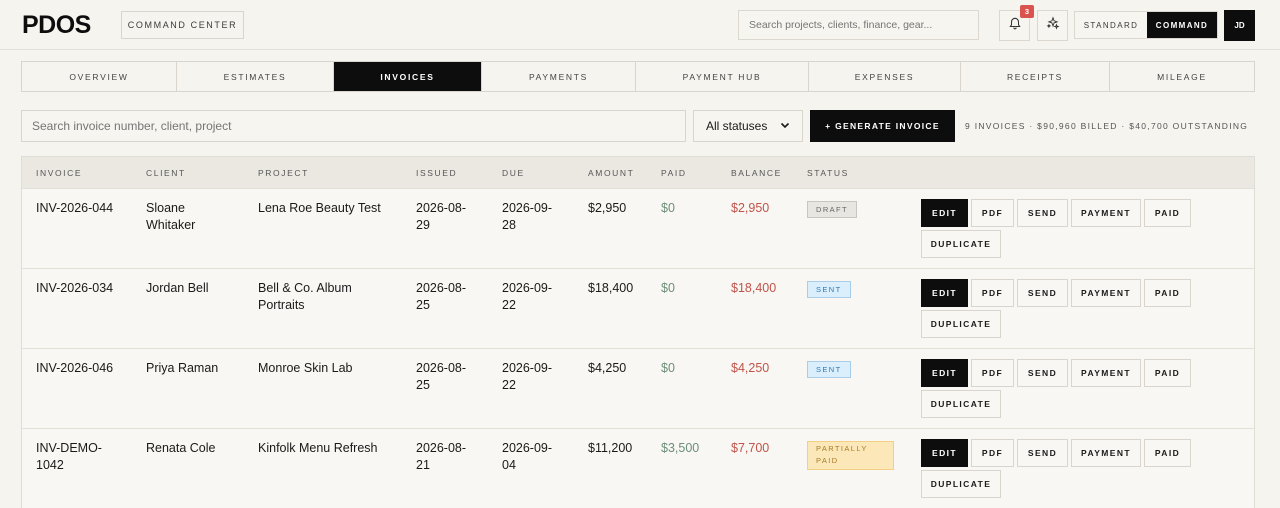 Image resolution: width=1280 pixels, height=508 pixels. Describe the element at coordinates (750, 448) in the screenshot. I see `balance: $7,700` at that location.